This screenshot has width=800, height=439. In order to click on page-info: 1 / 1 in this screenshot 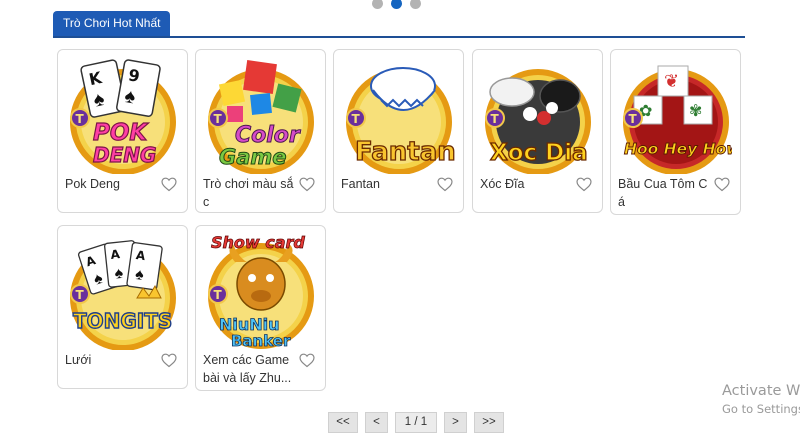, I will do `click(416, 422)`.